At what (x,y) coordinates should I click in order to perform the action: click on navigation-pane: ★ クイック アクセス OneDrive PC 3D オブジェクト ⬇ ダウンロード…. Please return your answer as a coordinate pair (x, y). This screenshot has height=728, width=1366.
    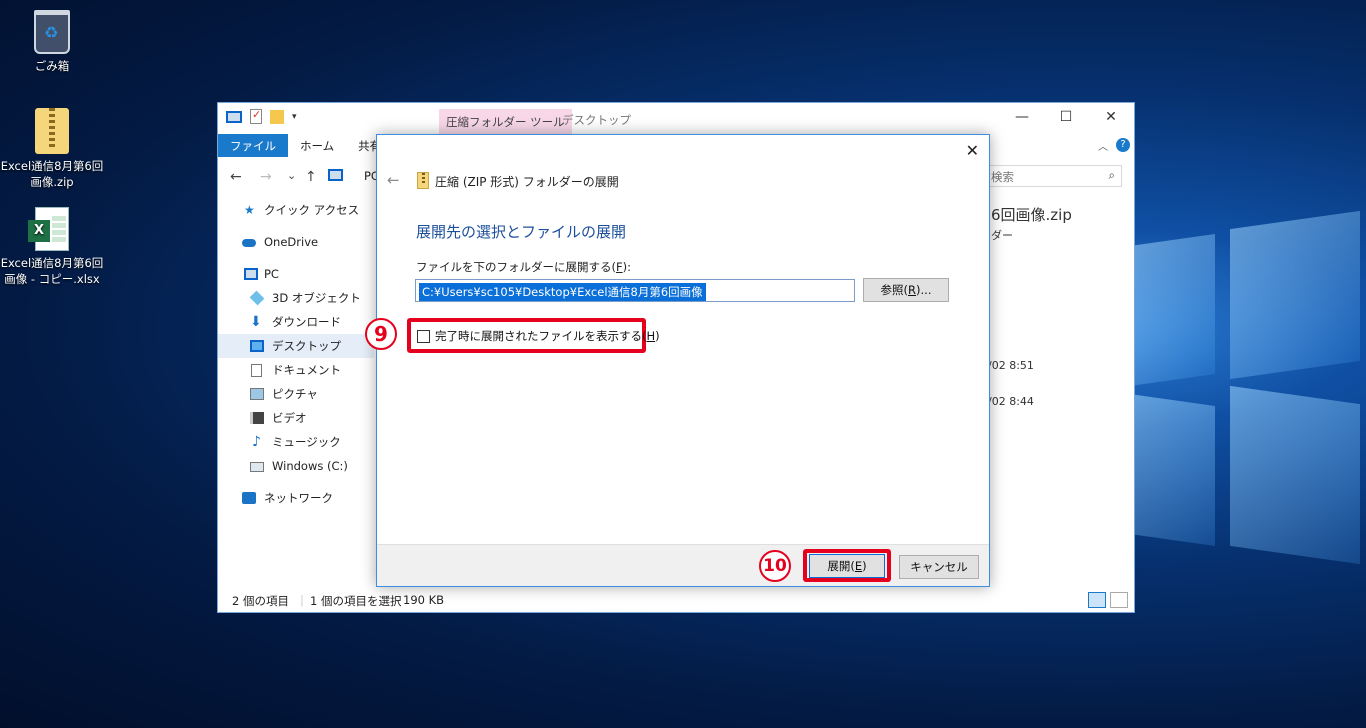
    Looking at the image, I should click on (296, 354).